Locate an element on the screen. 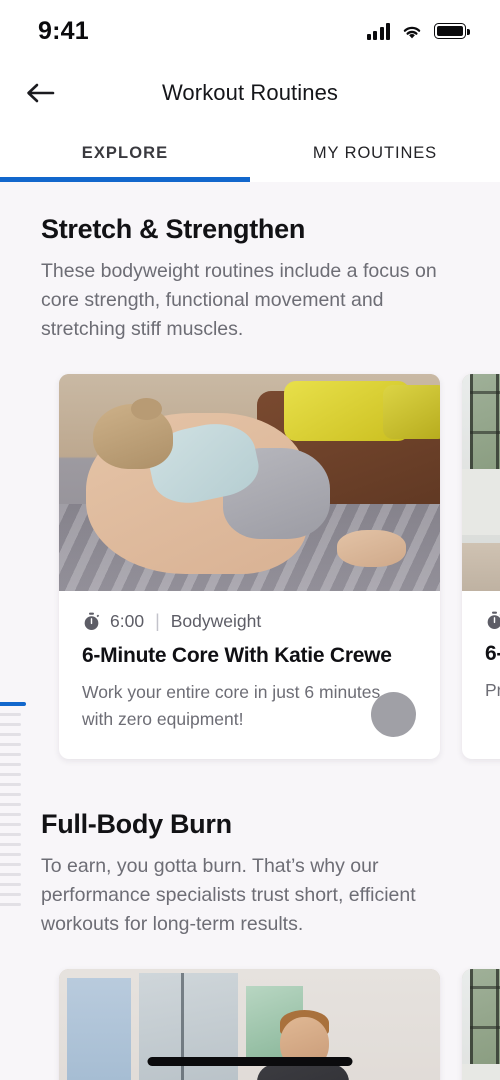 The width and height of the screenshot is (500, 1080). status-time: 9:41 is located at coordinates (63, 30).